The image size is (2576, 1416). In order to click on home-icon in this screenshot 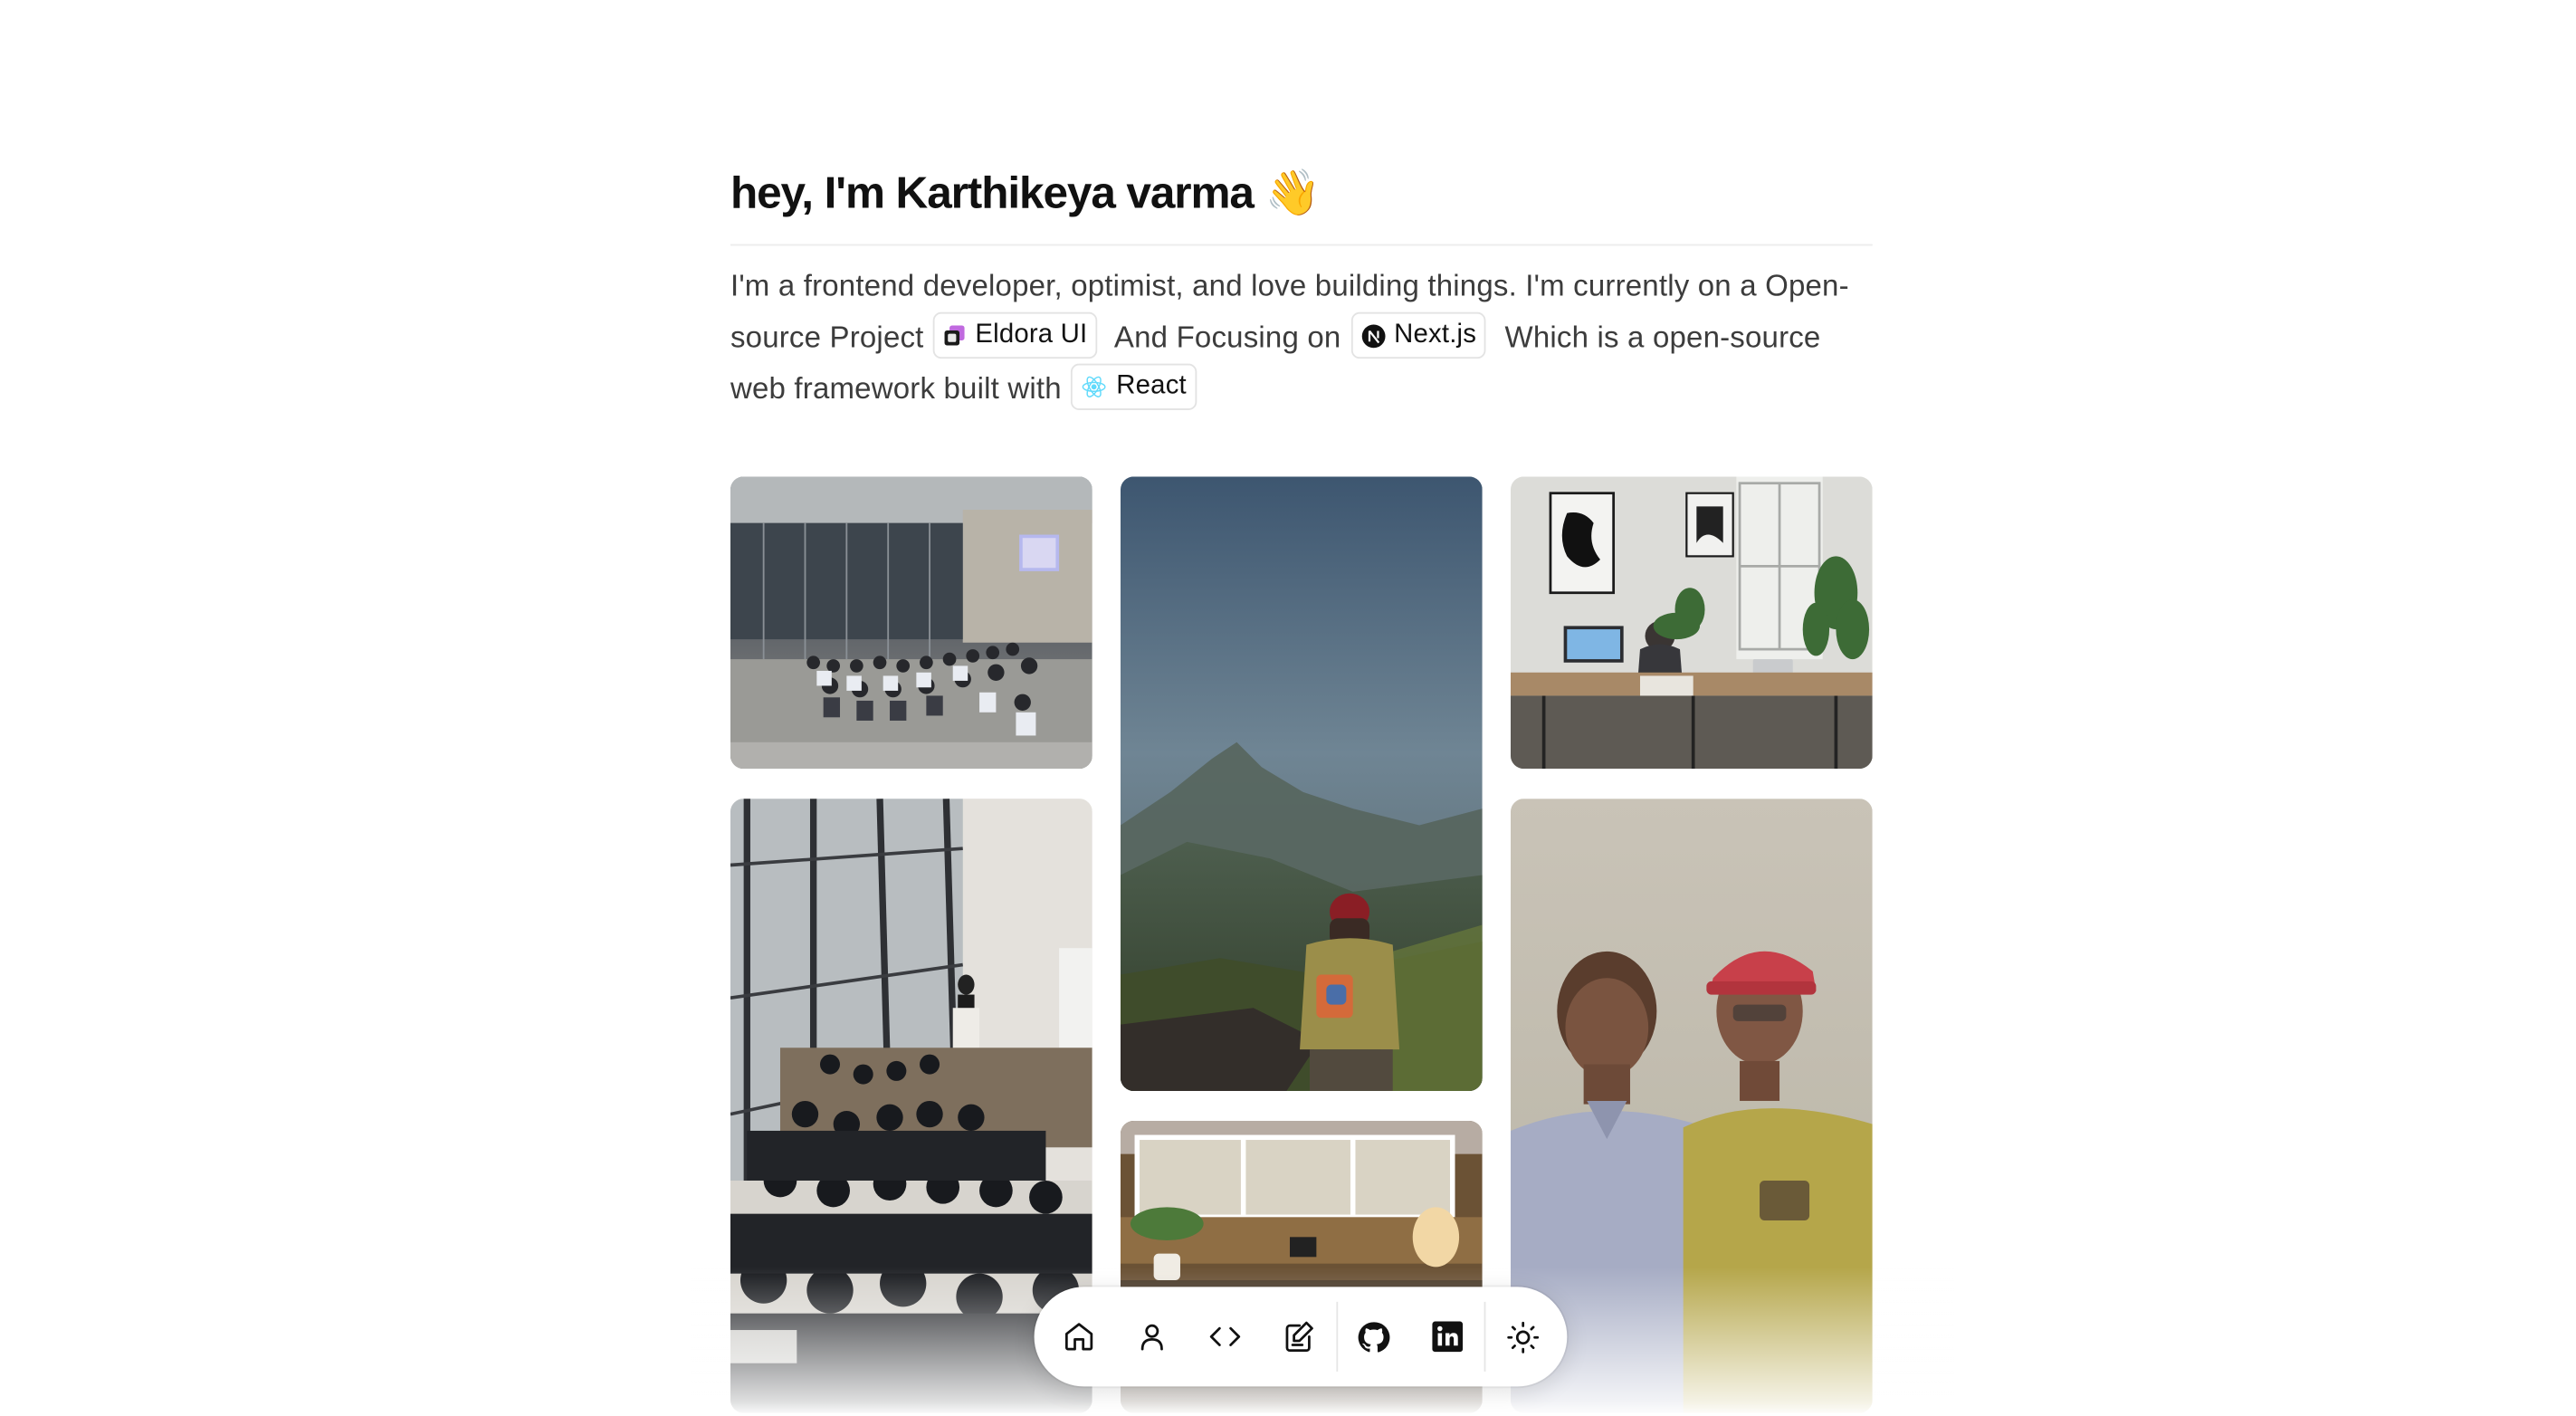, I will do `click(1079, 1337)`.